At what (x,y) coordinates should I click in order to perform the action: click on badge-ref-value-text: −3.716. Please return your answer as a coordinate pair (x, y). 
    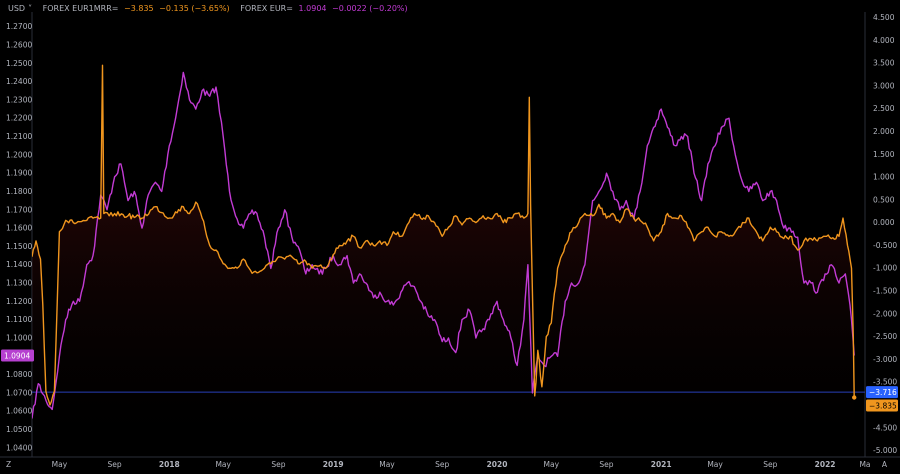
    Looking at the image, I should click on (883, 392).